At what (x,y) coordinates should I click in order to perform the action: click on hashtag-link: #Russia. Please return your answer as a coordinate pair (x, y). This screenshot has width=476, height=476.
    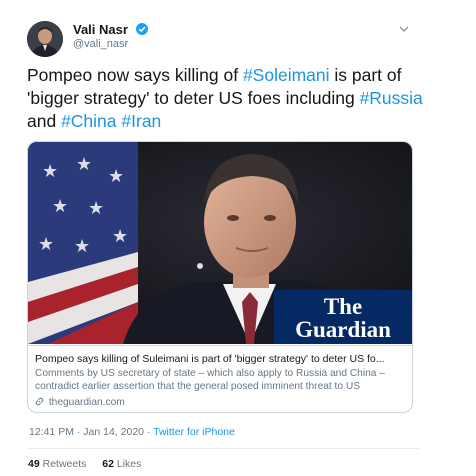
    Looking at the image, I should click on (391, 98).